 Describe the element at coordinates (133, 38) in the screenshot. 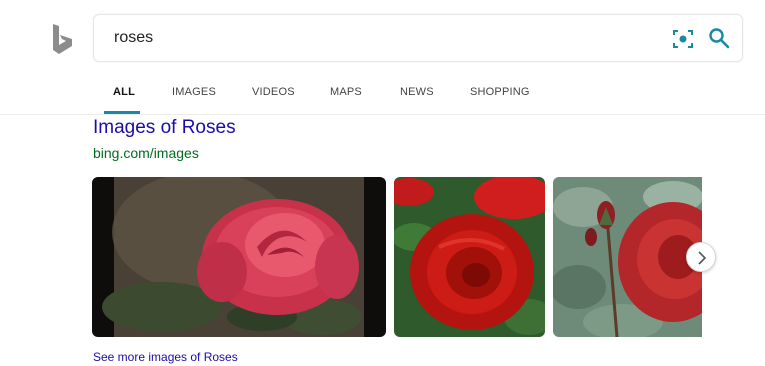

I see `search-input: roses` at that location.